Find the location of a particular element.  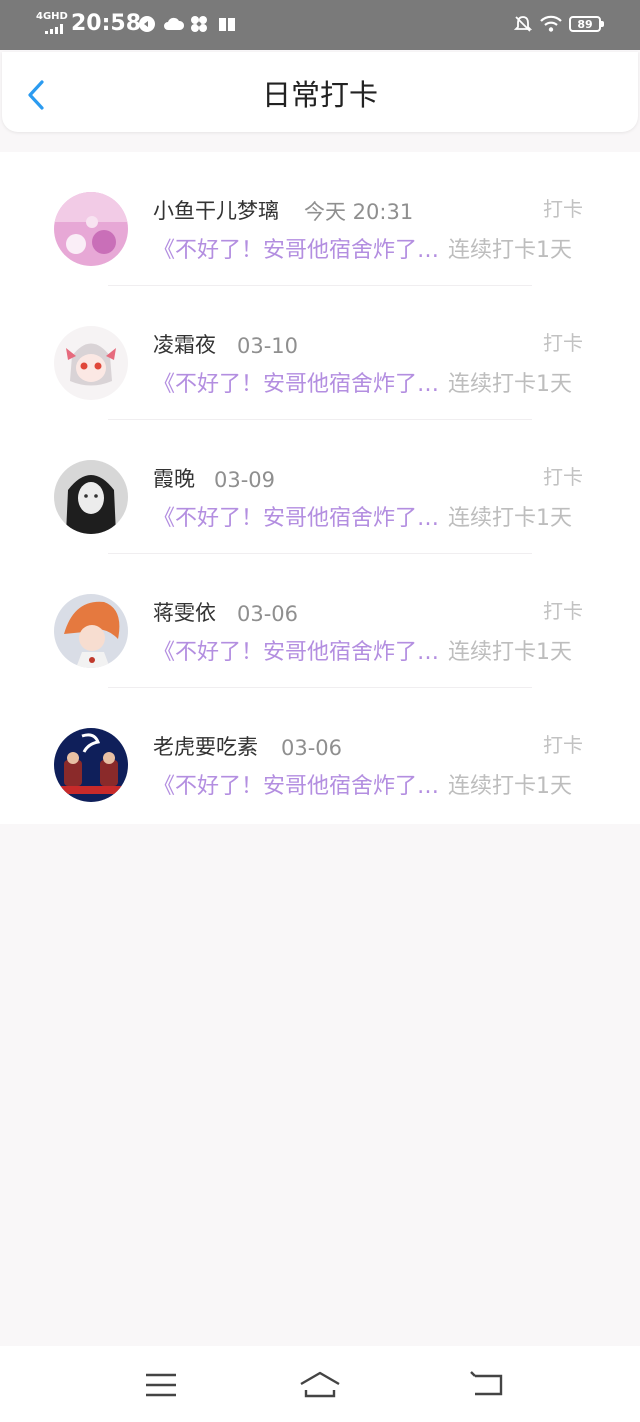

book-icon is located at coordinates (227, 24).